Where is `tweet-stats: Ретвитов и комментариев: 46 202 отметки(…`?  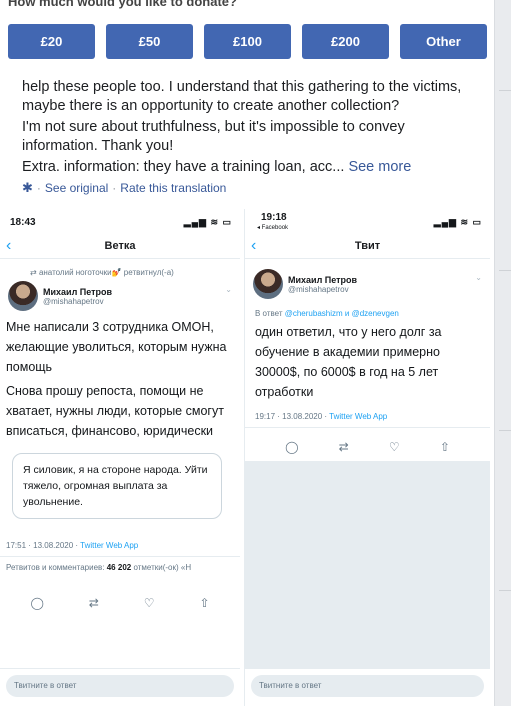
tweet-stats: Ретвитов и комментариев: 46 202 отметки(… is located at coordinates (123, 567).